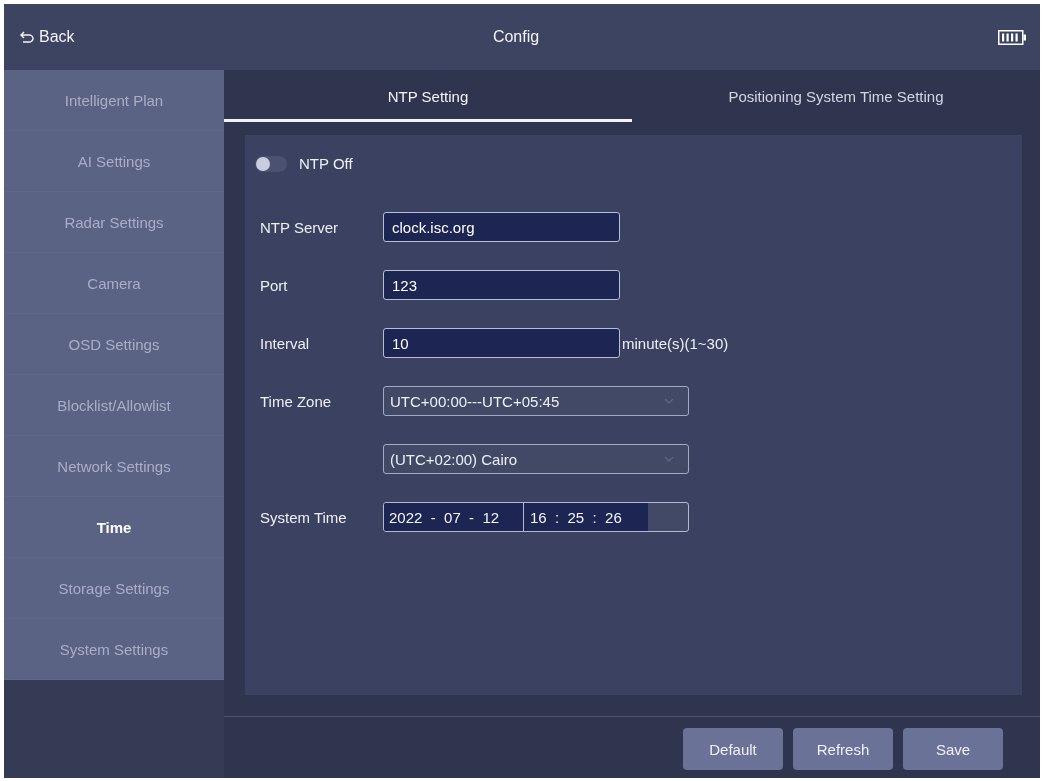  Describe the element at coordinates (1012, 37) in the screenshot. I see `battery-icon` at that location.